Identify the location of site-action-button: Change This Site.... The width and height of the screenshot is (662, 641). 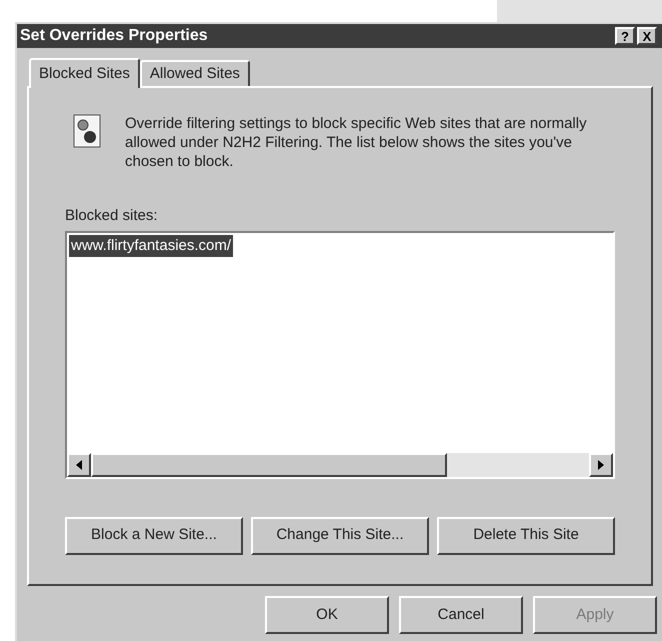
(340, 535).